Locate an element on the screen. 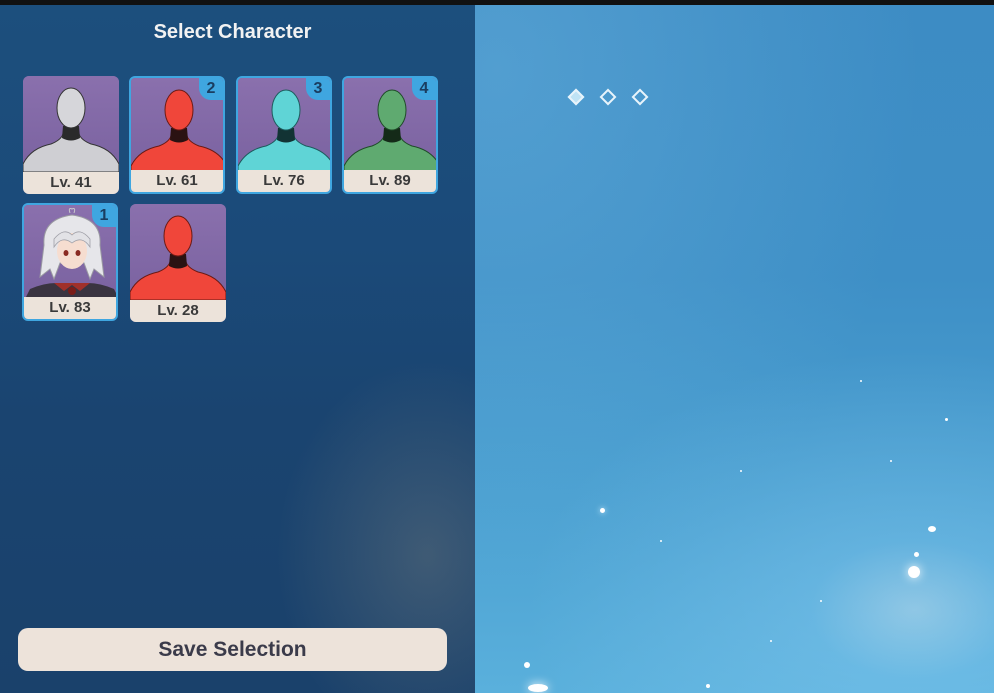 The height and width of the screenshot is (693, 994). character-card-1: Lv. 41 is located at coordinates (71, 135).